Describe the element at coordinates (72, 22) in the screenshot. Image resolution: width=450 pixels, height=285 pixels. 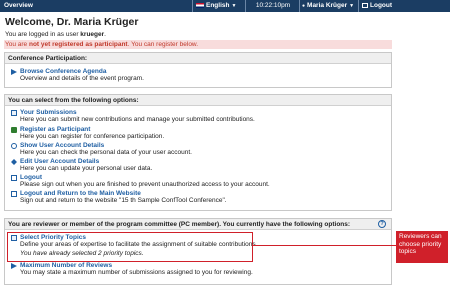
I see `page-title: Welcome, Dr. Maria Krüger` at that location.